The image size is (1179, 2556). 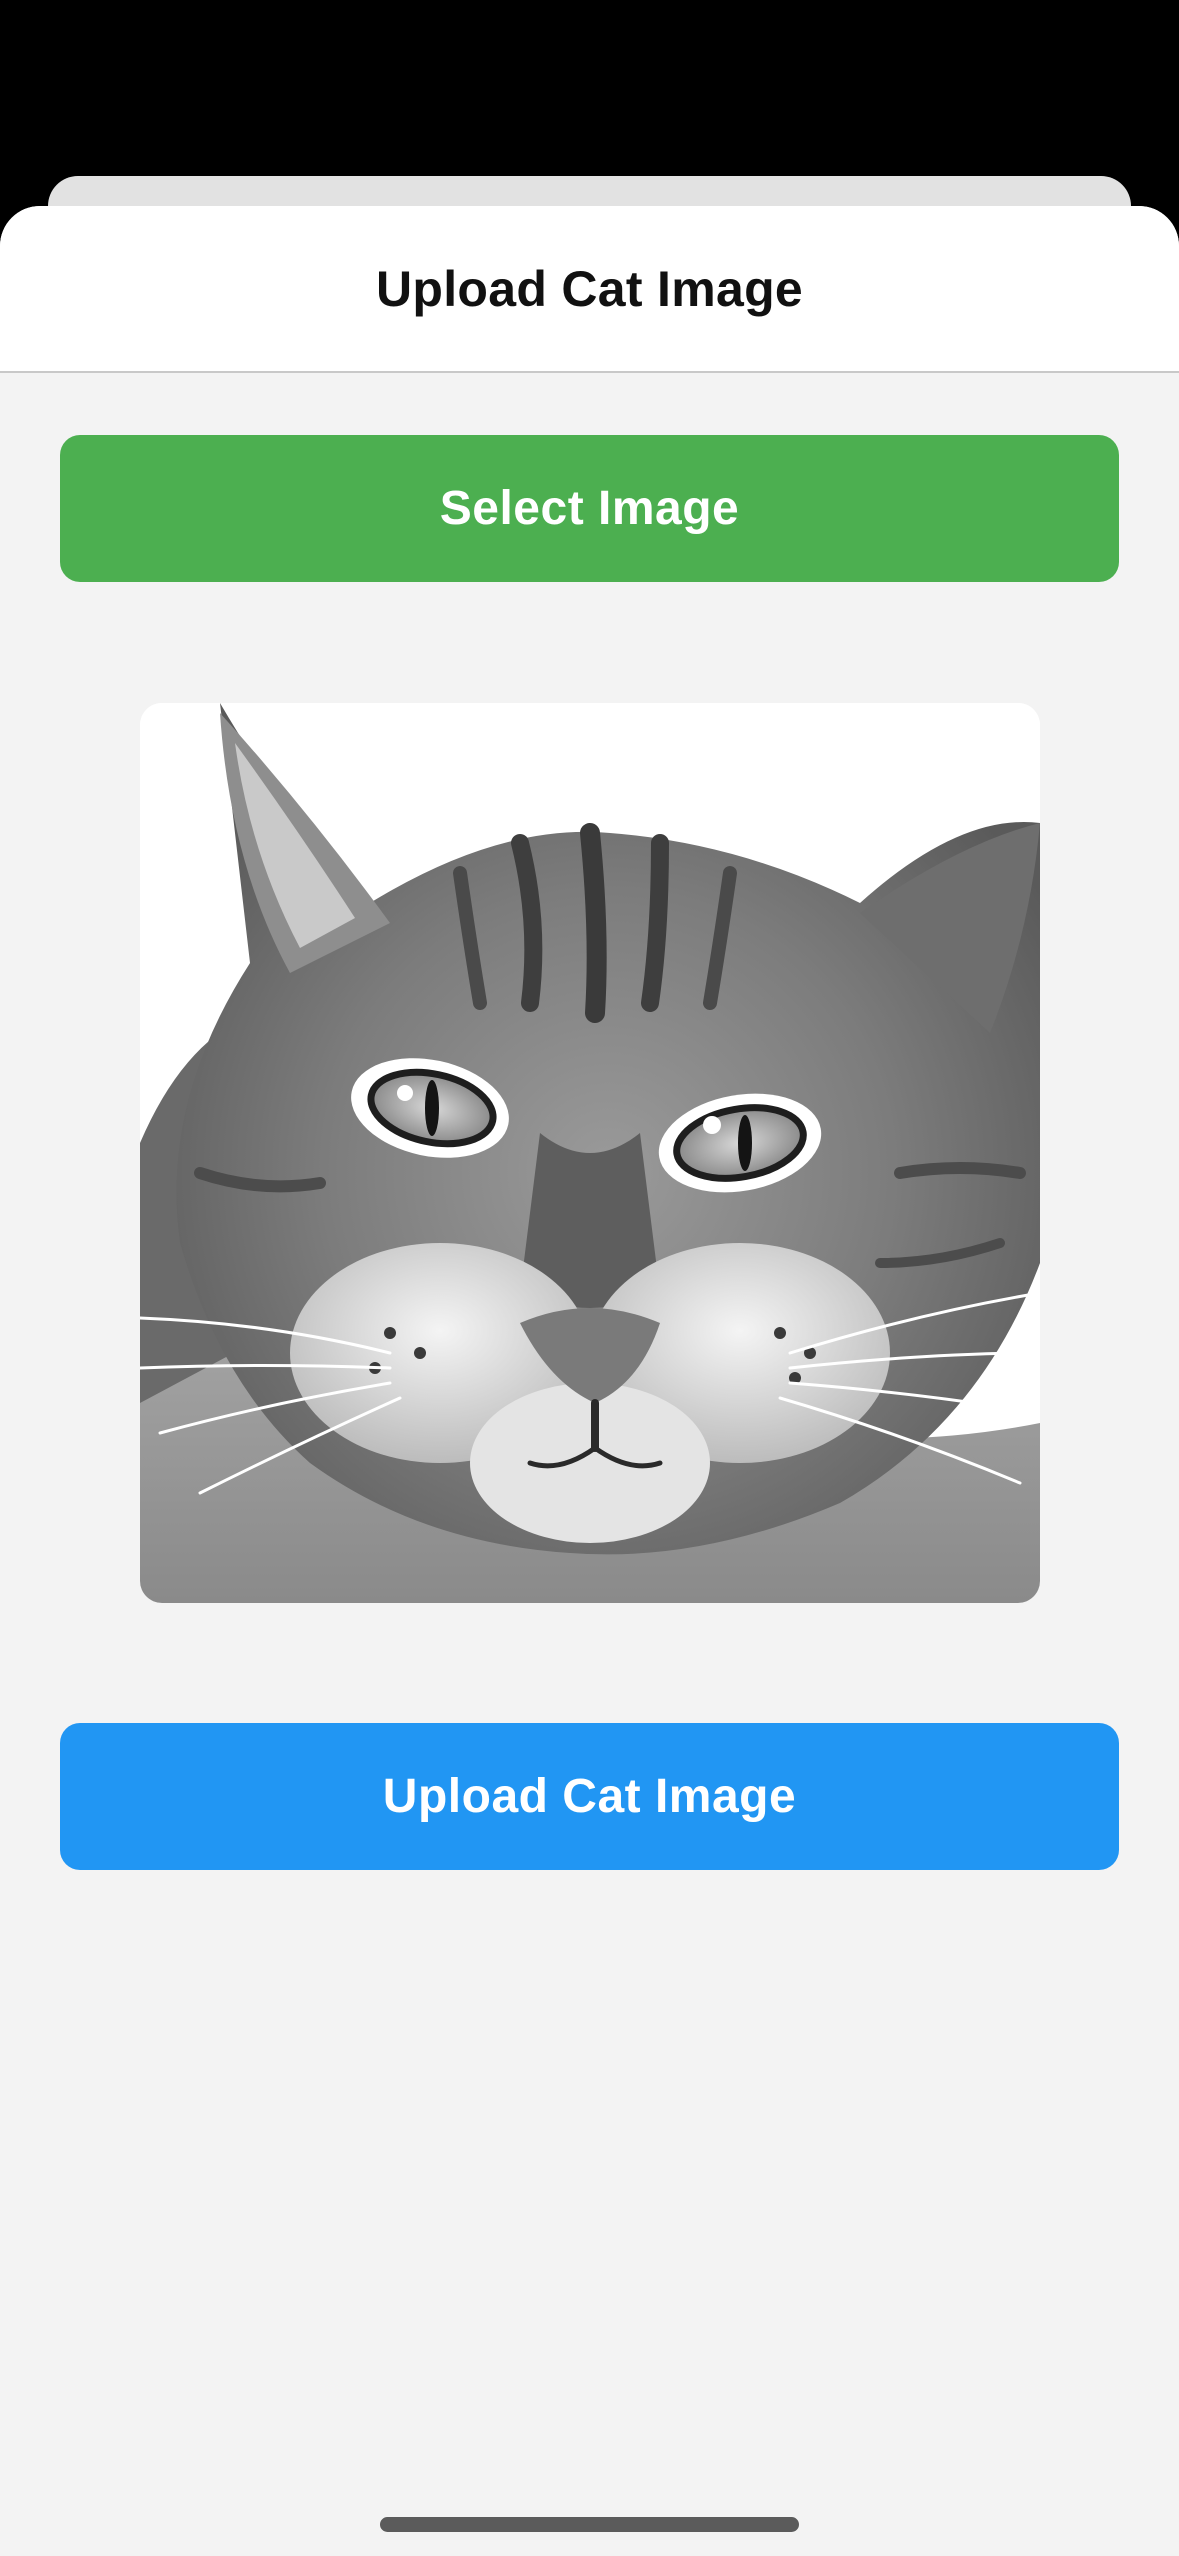 I want to click on navigation-header: Upload Cat Image, so click(x=589, y=289).